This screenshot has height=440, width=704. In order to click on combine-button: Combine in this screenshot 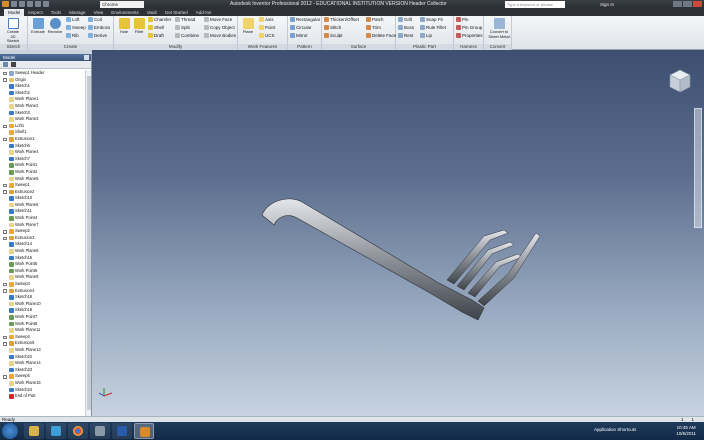, I will do `click(187, 36)`.